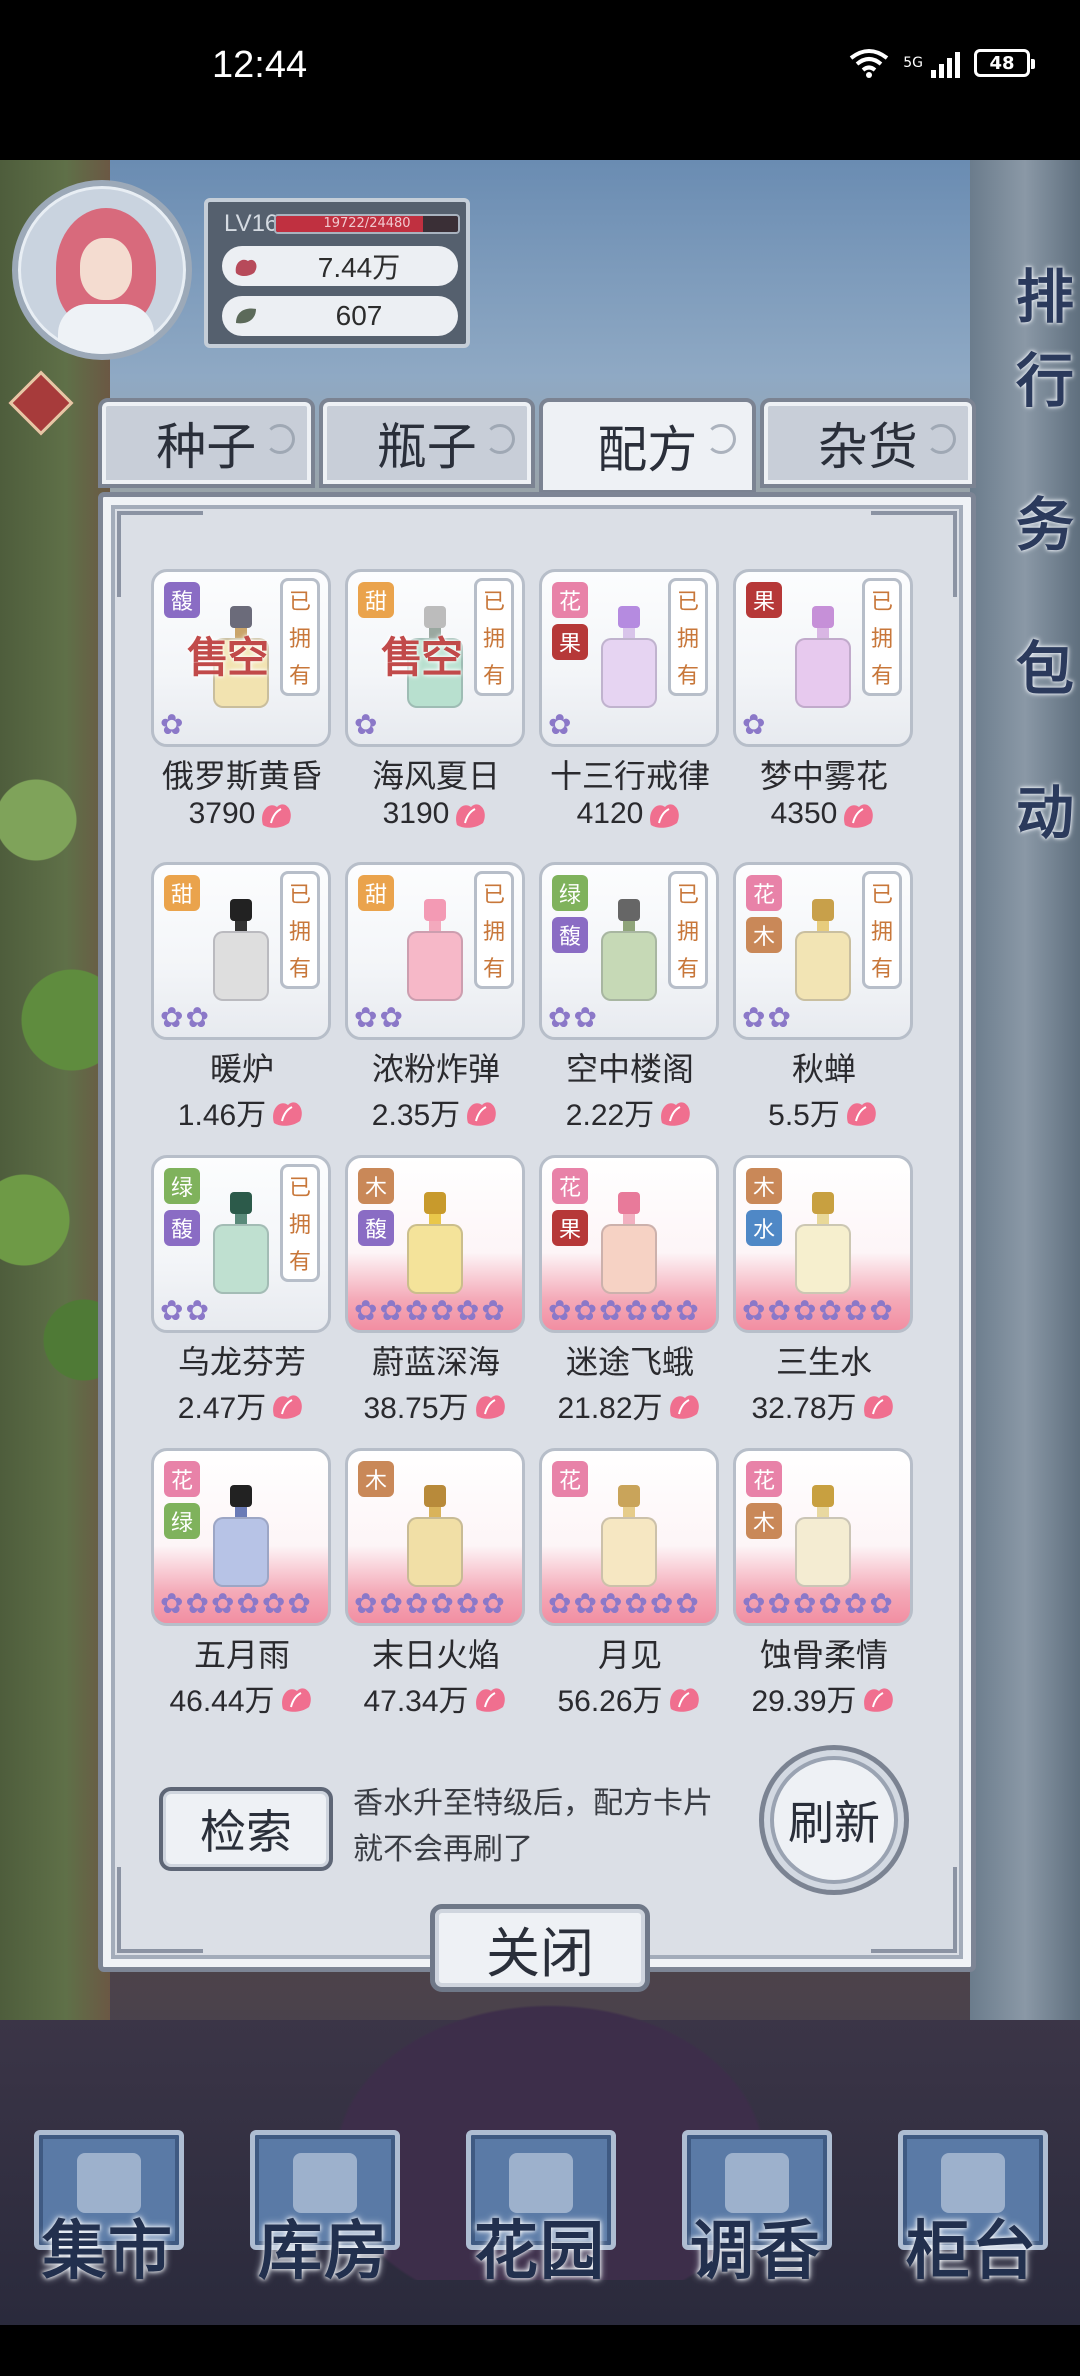  What do you see at coordinates (340, 316) in the screenshot?
I see `currency-leaves: 607` at bounding box center [340, 316].